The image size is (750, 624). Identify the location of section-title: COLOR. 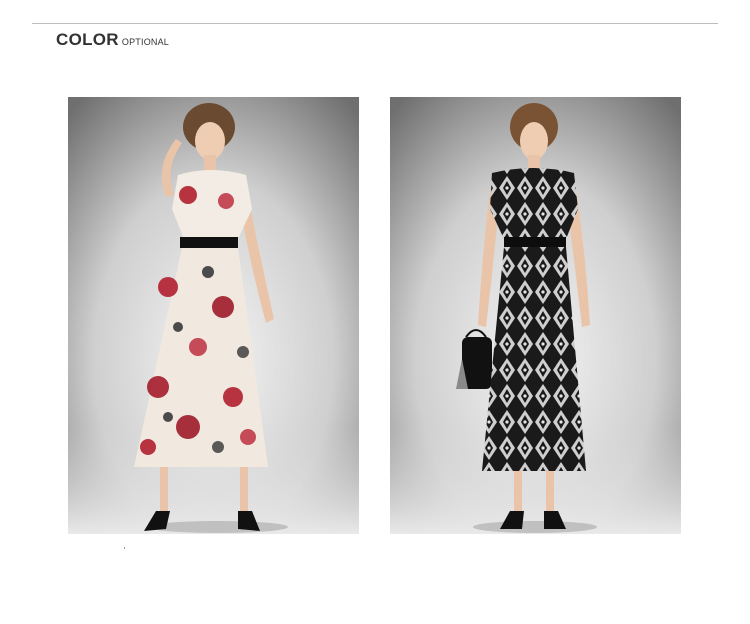
(87, 39).